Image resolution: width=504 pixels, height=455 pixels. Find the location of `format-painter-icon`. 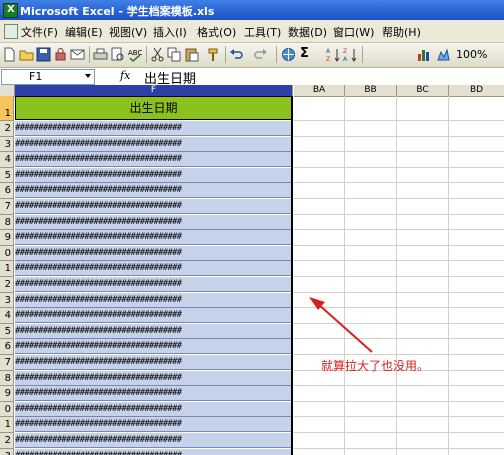

format-painter-icon is located at coordinates (213, 54).